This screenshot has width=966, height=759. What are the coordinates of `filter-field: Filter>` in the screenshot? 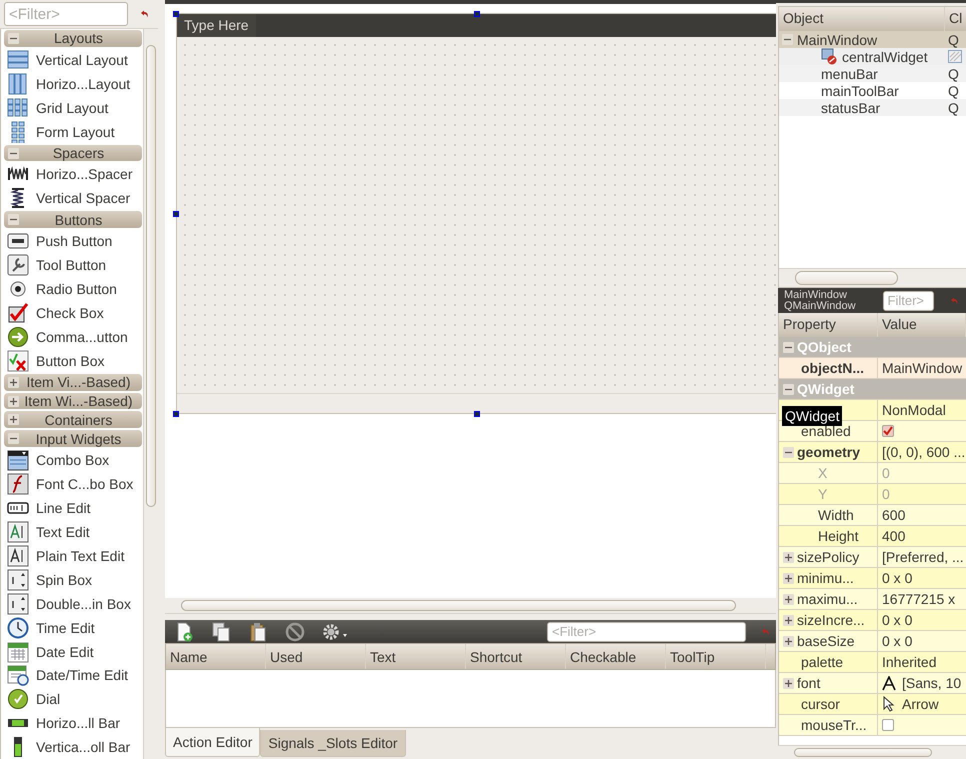 It's located at (908, 300).